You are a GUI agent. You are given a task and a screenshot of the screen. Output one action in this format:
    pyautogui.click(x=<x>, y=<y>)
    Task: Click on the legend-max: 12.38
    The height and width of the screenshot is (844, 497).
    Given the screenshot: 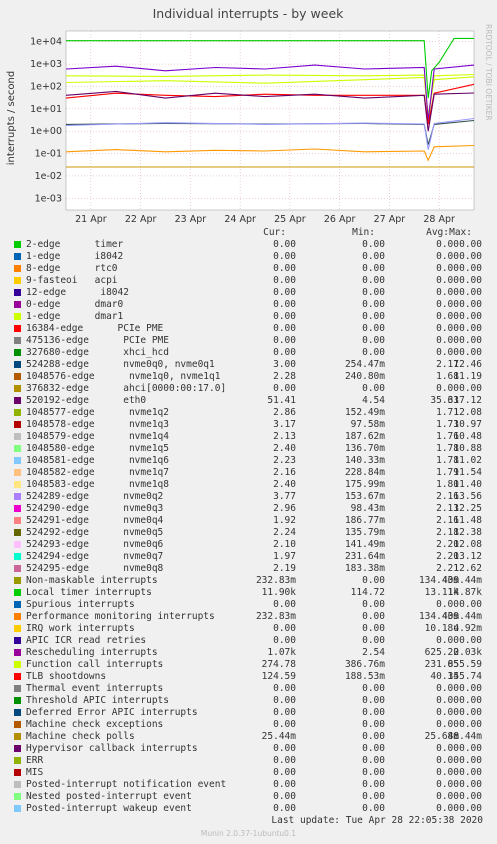 What is the action you would take?
    pyautogui.click(x=467, y=532)
    